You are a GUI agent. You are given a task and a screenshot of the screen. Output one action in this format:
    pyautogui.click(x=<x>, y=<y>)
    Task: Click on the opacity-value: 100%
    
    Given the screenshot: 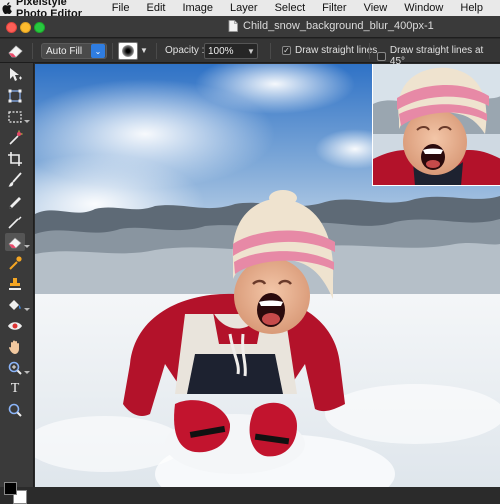 What is the action you would take?
    pyautogui.click(x=221, y=51)
    